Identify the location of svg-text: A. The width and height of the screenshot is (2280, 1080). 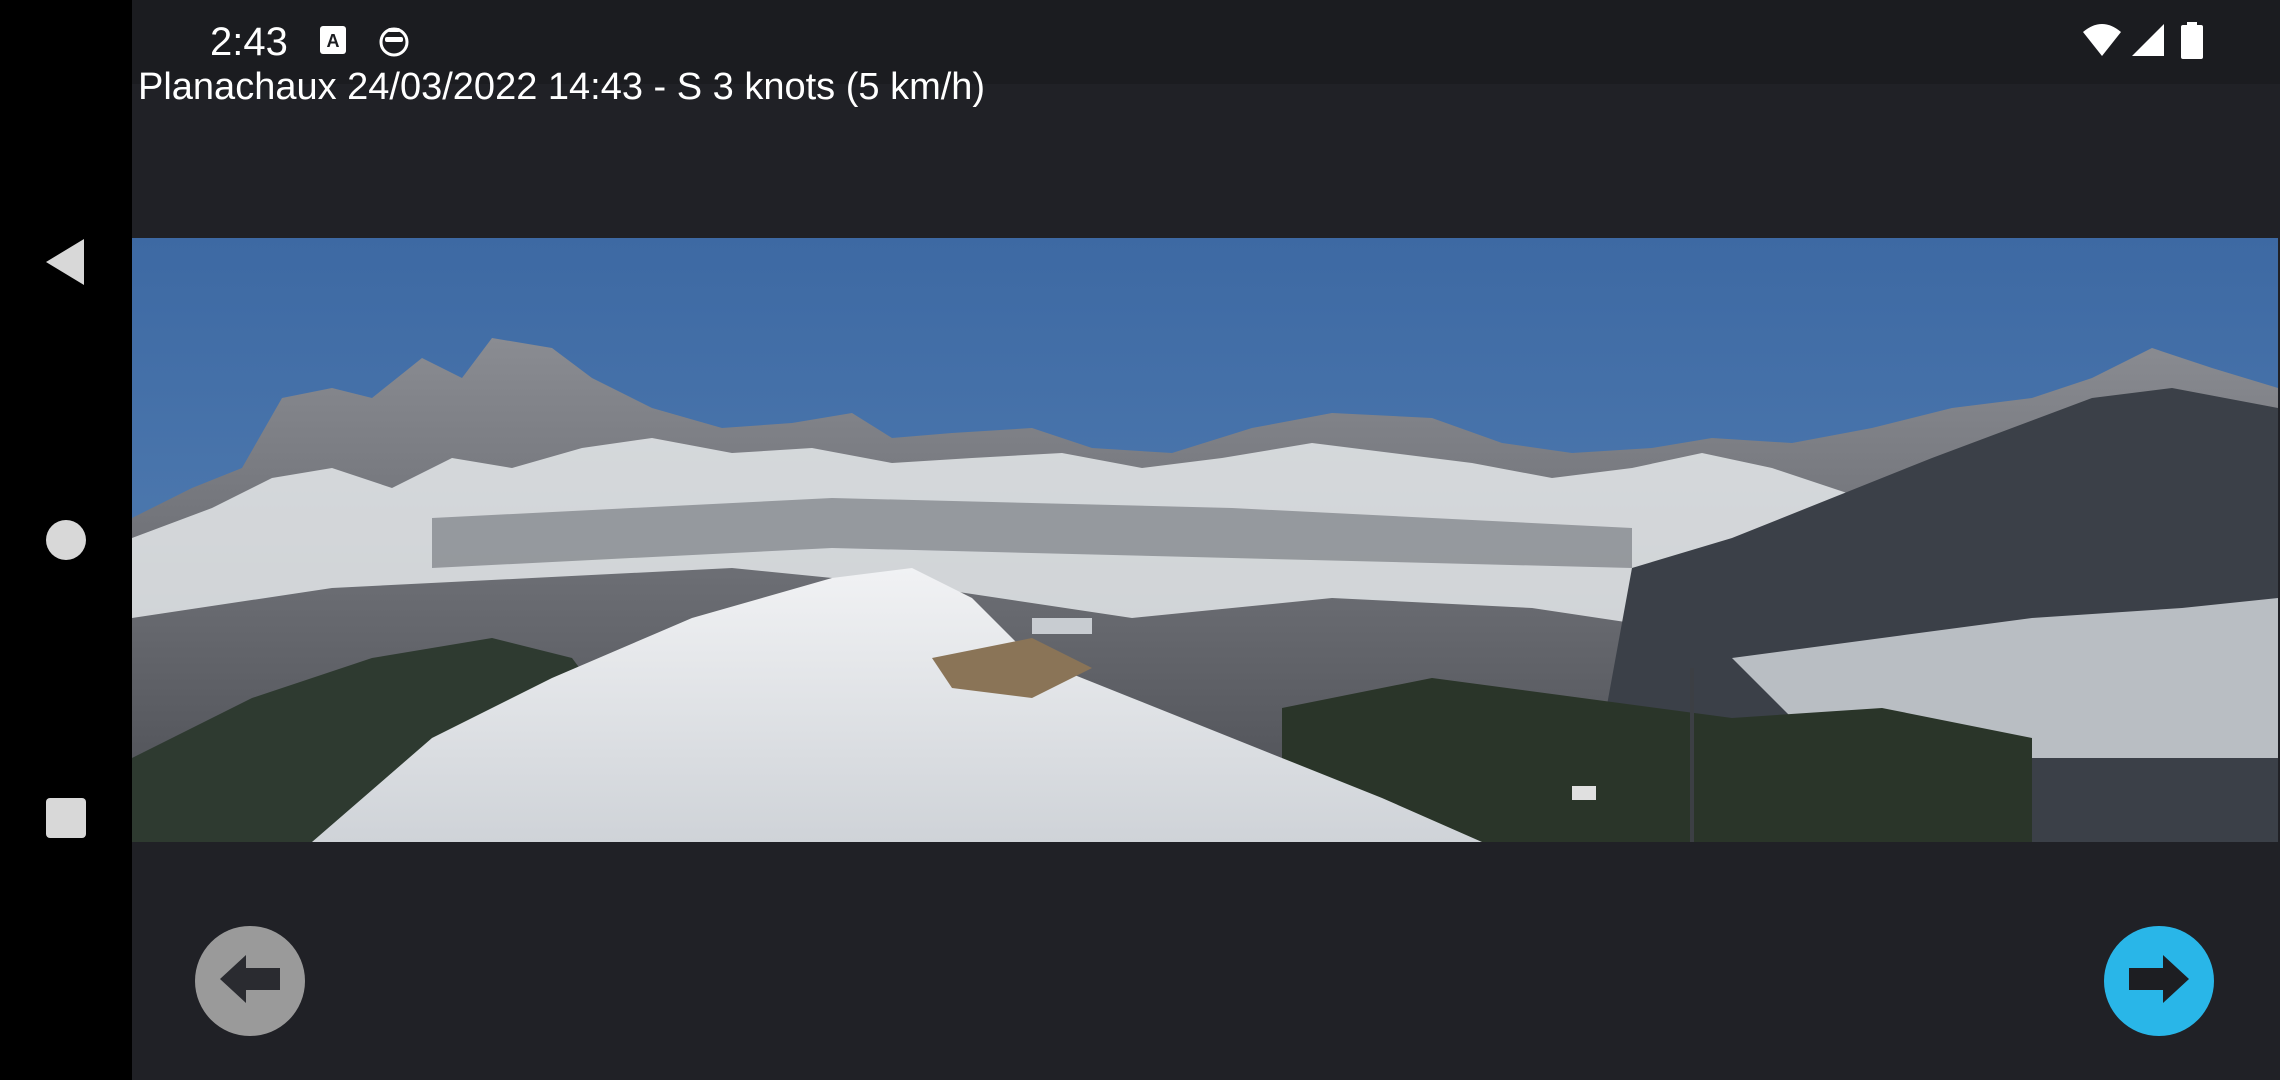
(333, 41).